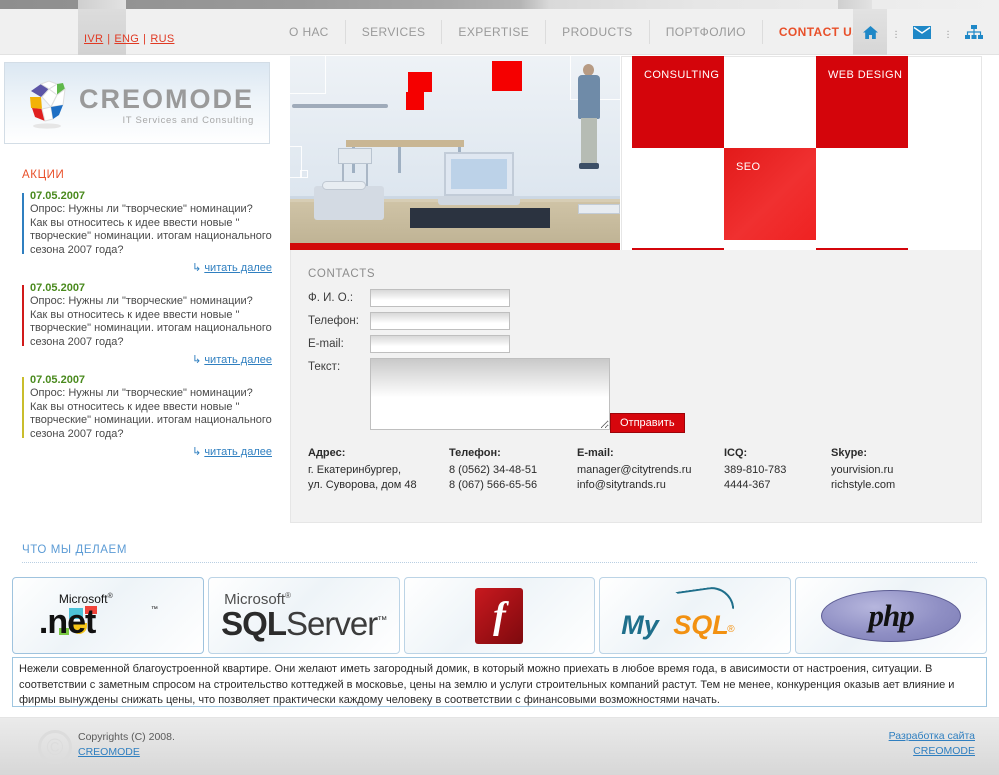 Image resolution: width=999 pixels, height=775 pixels. Describe the element at coordinates (493, 470) in the screenshot. I see `contact-info-line: 8 (0562) 34-48-51` at that location.